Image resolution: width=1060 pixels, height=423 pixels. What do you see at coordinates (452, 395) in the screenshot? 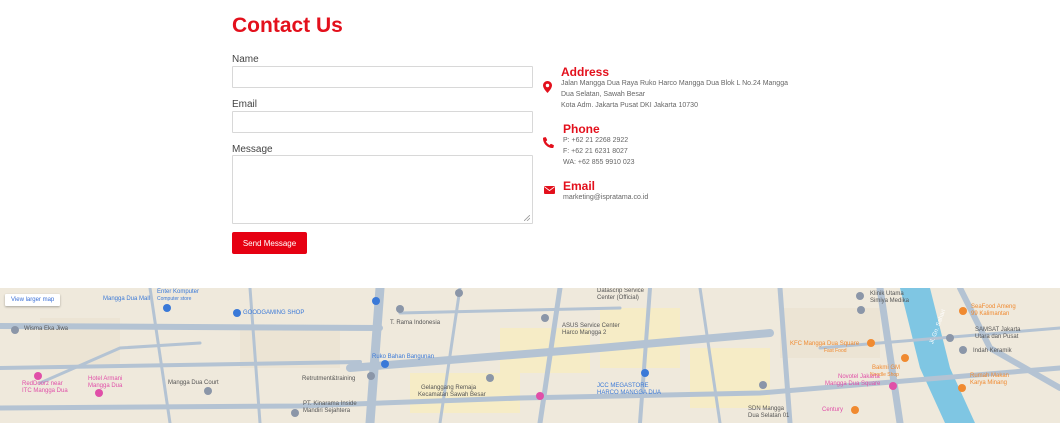
I see `map-place-label: Kecamatan Sawah Besar` at bounding box center [452, 395].